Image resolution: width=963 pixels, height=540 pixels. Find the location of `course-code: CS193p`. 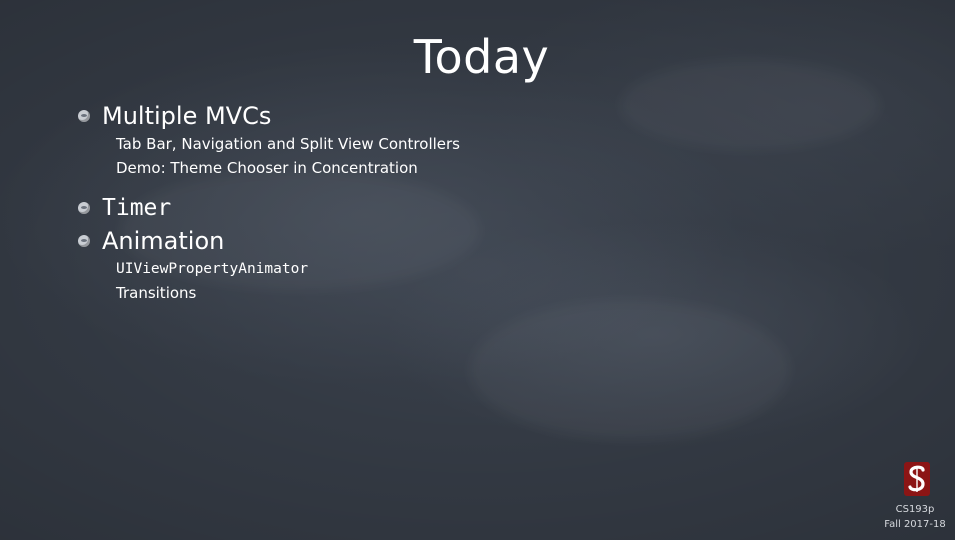

course-code: CS193p is located at coordinates (915, 509).